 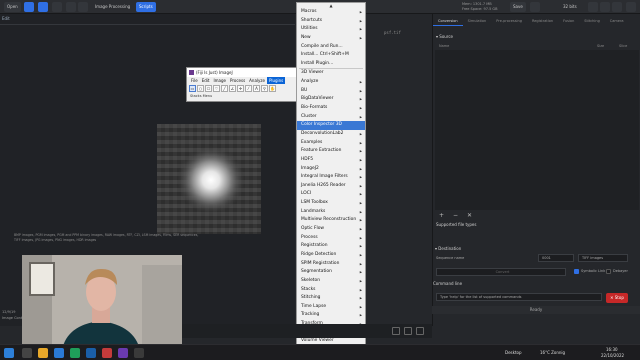 I want to click on hand-tool-icon: ✋, so click(x=272, y=88).